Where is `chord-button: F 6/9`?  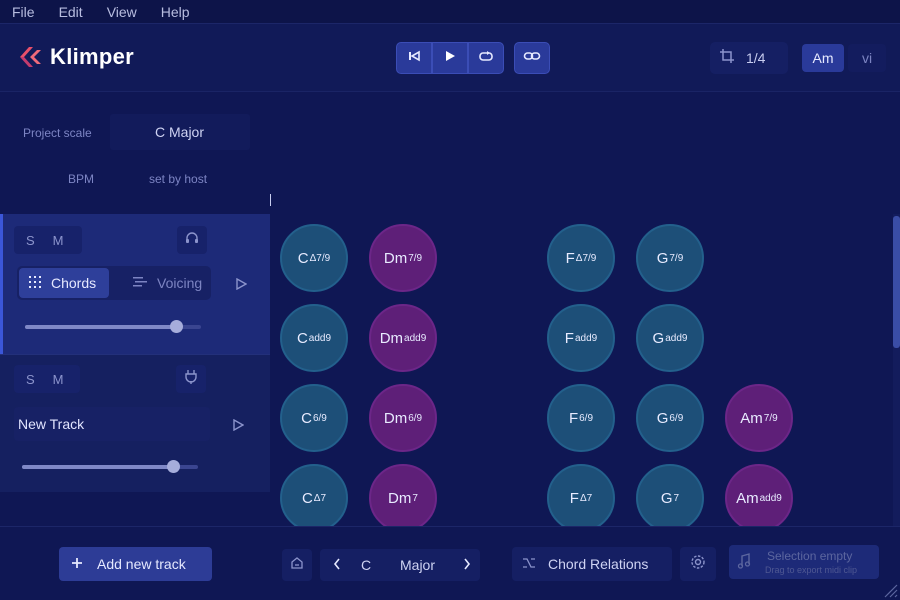 chord-button: F 6/9 is located at coordinates (581, 418).